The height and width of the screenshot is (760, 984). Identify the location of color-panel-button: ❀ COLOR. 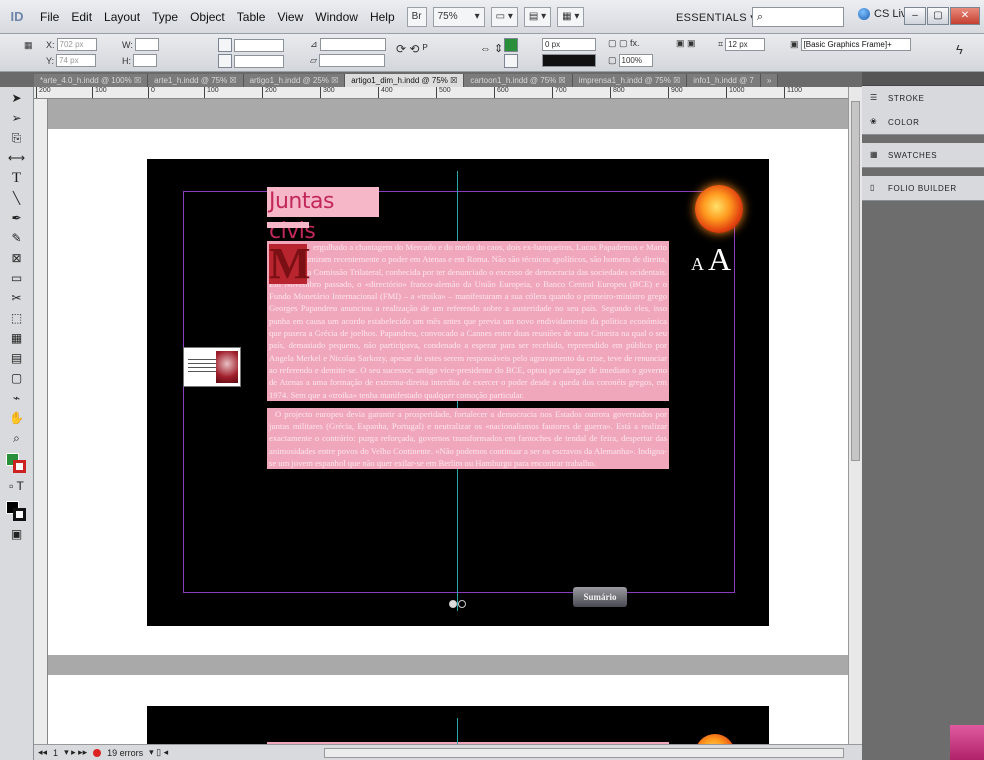
(923, 122).